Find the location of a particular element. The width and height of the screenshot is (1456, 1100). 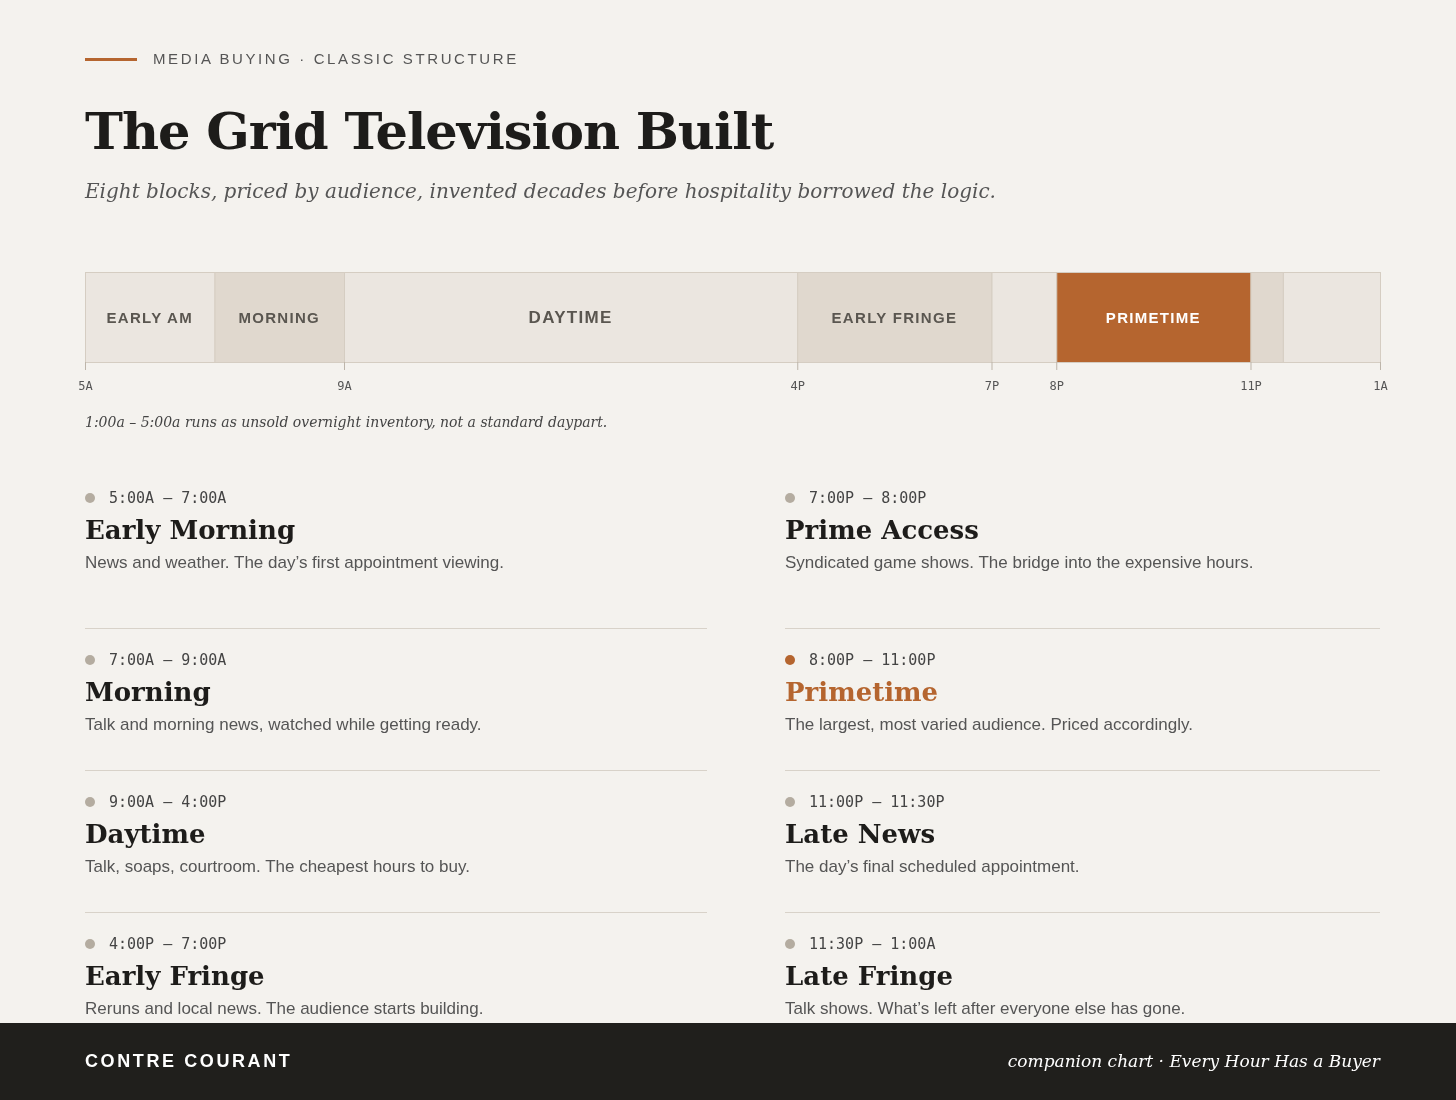

daypart-description: The largest, most varied audience. Priced accordingly. is located at coordinates (989, 725).